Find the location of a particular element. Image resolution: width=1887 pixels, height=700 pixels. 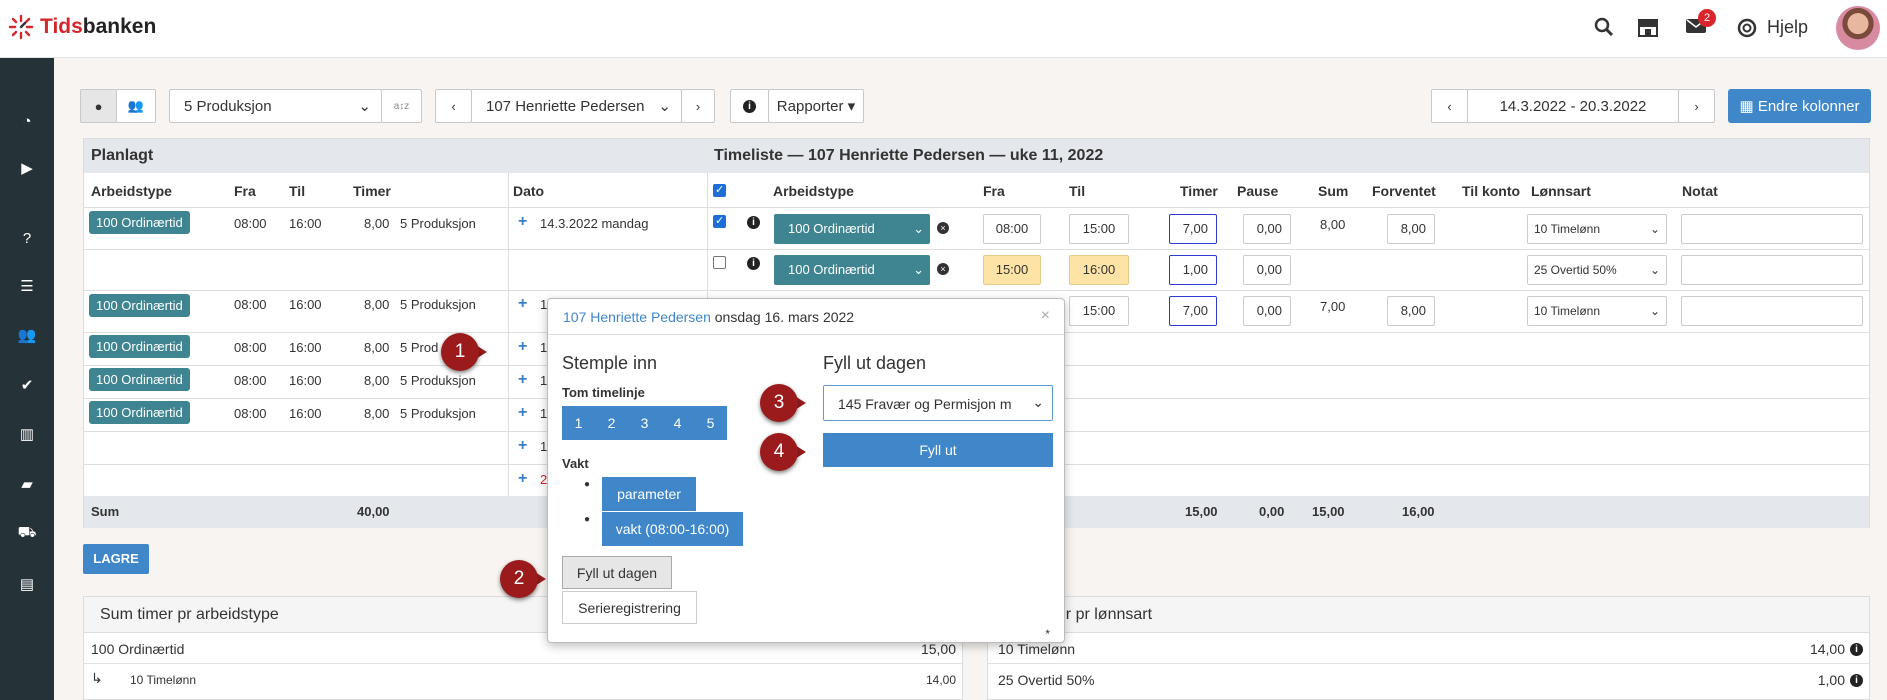

date-range: 14.3.2022 - 20.3.2022 is located at coordinates (1573, 106).